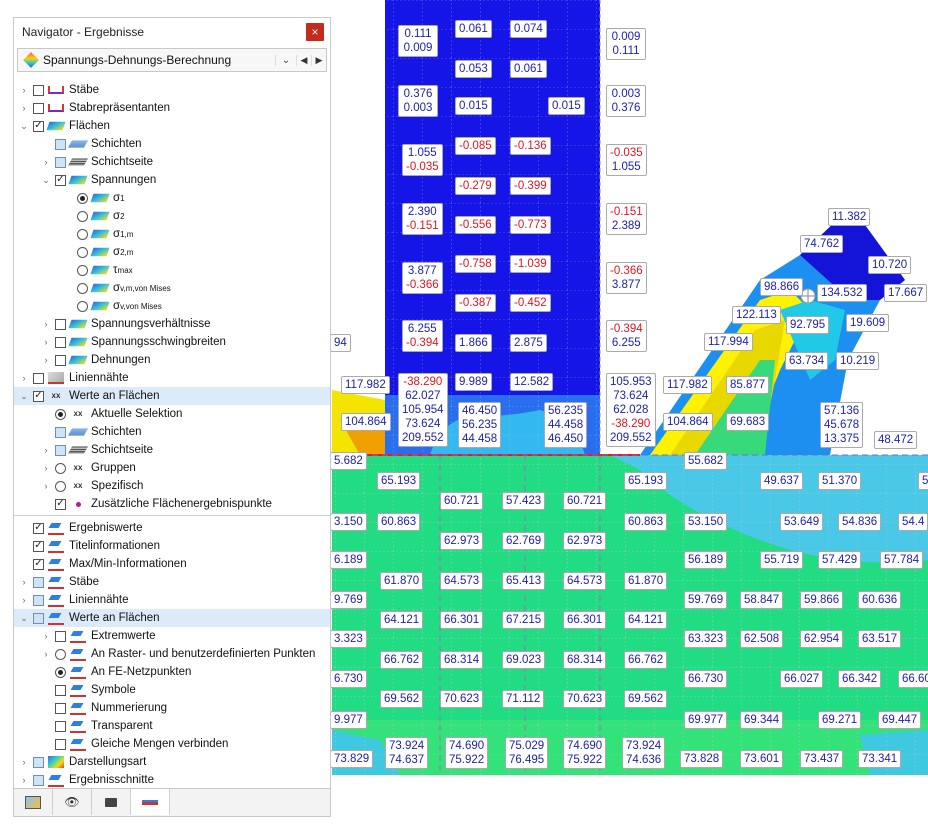  What do you see at coordinates (172, 468) in the screenshot?
I see `radio-gruppen: › xx Gruppen` at bounding box center [172, 468].